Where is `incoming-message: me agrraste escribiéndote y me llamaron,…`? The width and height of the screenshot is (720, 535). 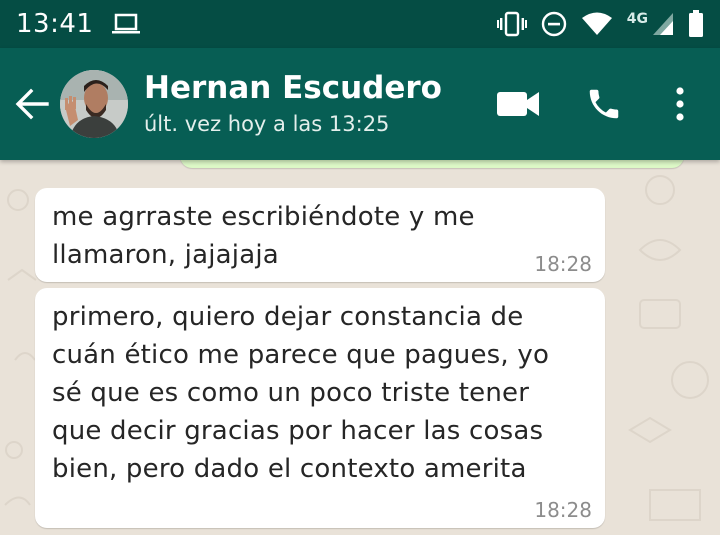
incoming-message: me agrraste escribiéndote y me llamaron,… is located at coordinates (320, 235).